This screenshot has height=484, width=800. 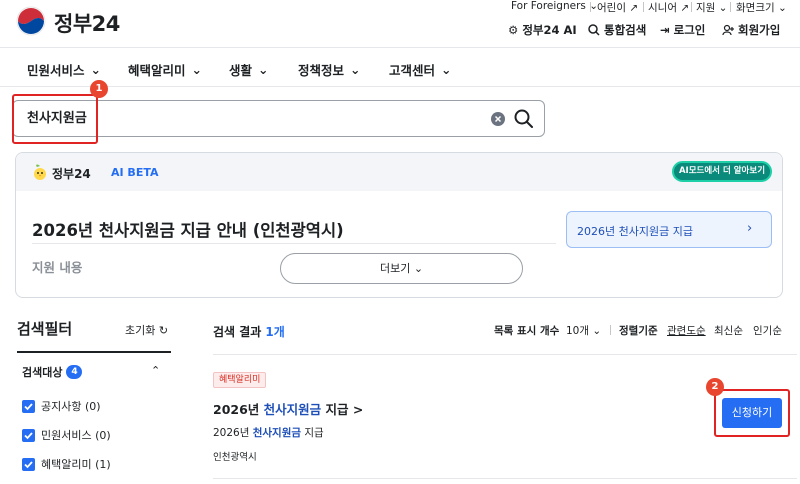 What do you see at coordinates (752, 413) in the screenshot?
I see `highlight-box-apply` at bounding box center [752, 413].